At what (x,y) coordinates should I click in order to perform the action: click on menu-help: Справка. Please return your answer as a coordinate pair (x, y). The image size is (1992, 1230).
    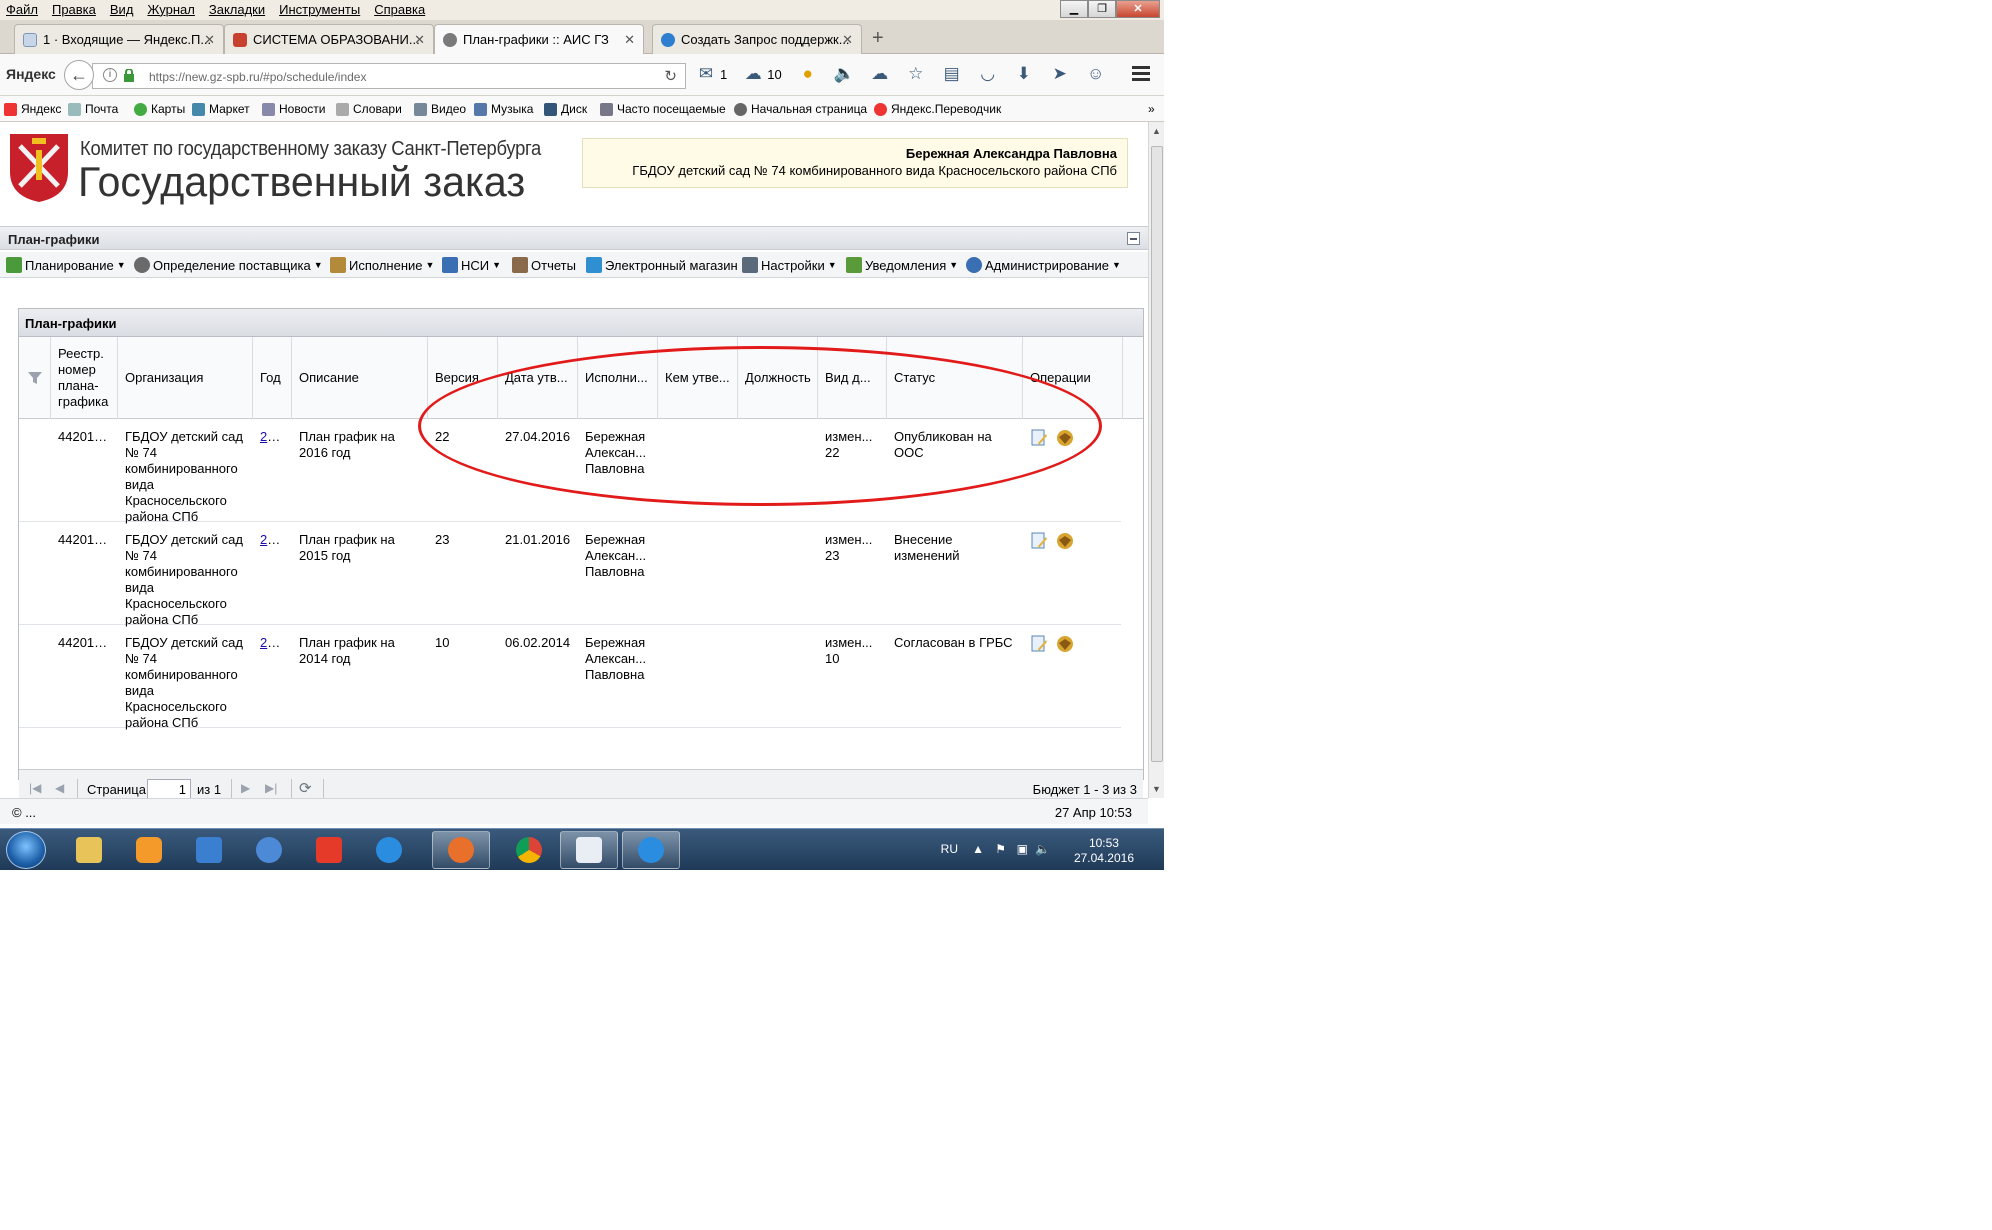
    Looking at the image, I should click on (399, 9).